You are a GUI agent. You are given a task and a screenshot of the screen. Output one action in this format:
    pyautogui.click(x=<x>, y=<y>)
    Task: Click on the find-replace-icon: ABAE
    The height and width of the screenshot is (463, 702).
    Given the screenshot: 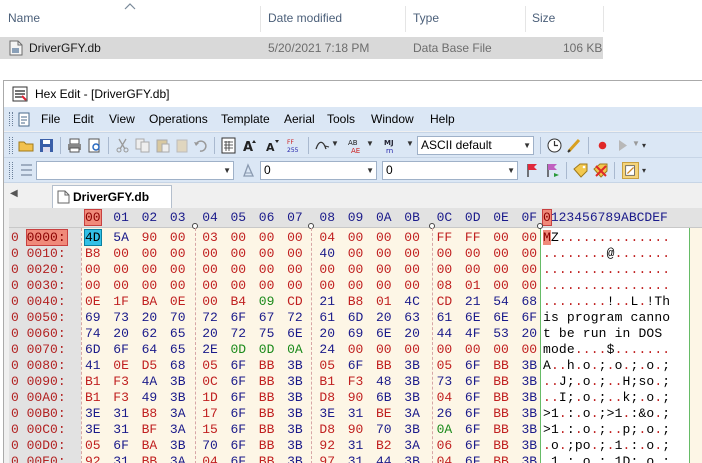 What is the action you would take?
    pyautogui.click(x=356, y=145)
    